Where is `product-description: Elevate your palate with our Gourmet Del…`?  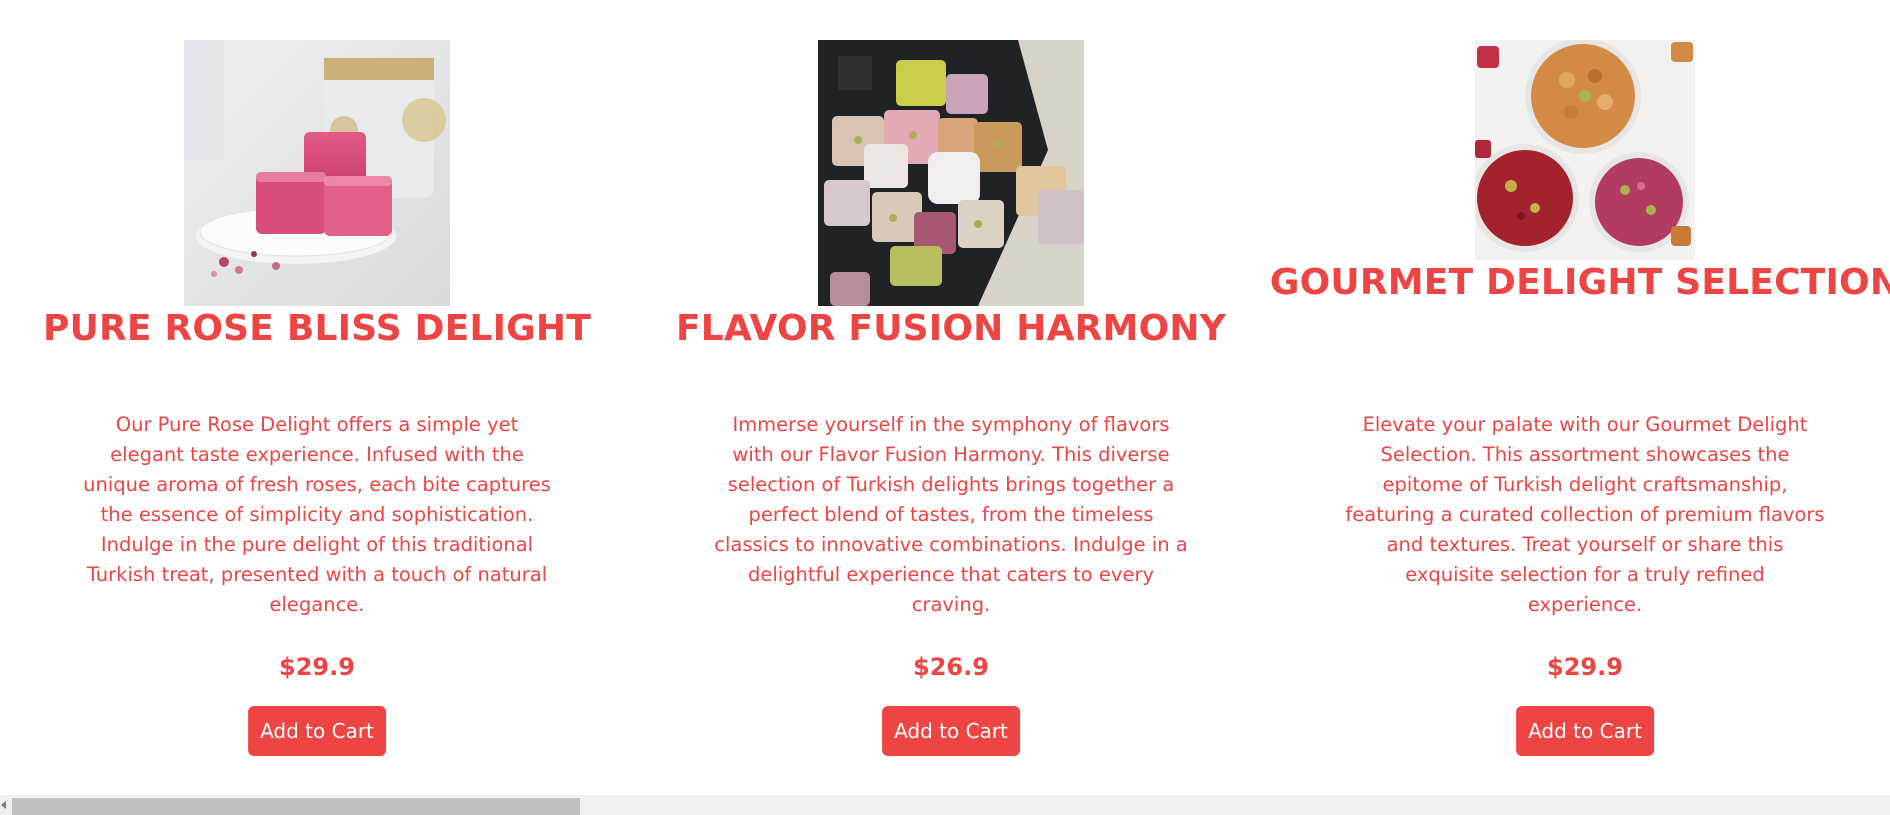 product-description: Elevate your palate with our Gourmet Del… is located at coordinates (1585, 514).